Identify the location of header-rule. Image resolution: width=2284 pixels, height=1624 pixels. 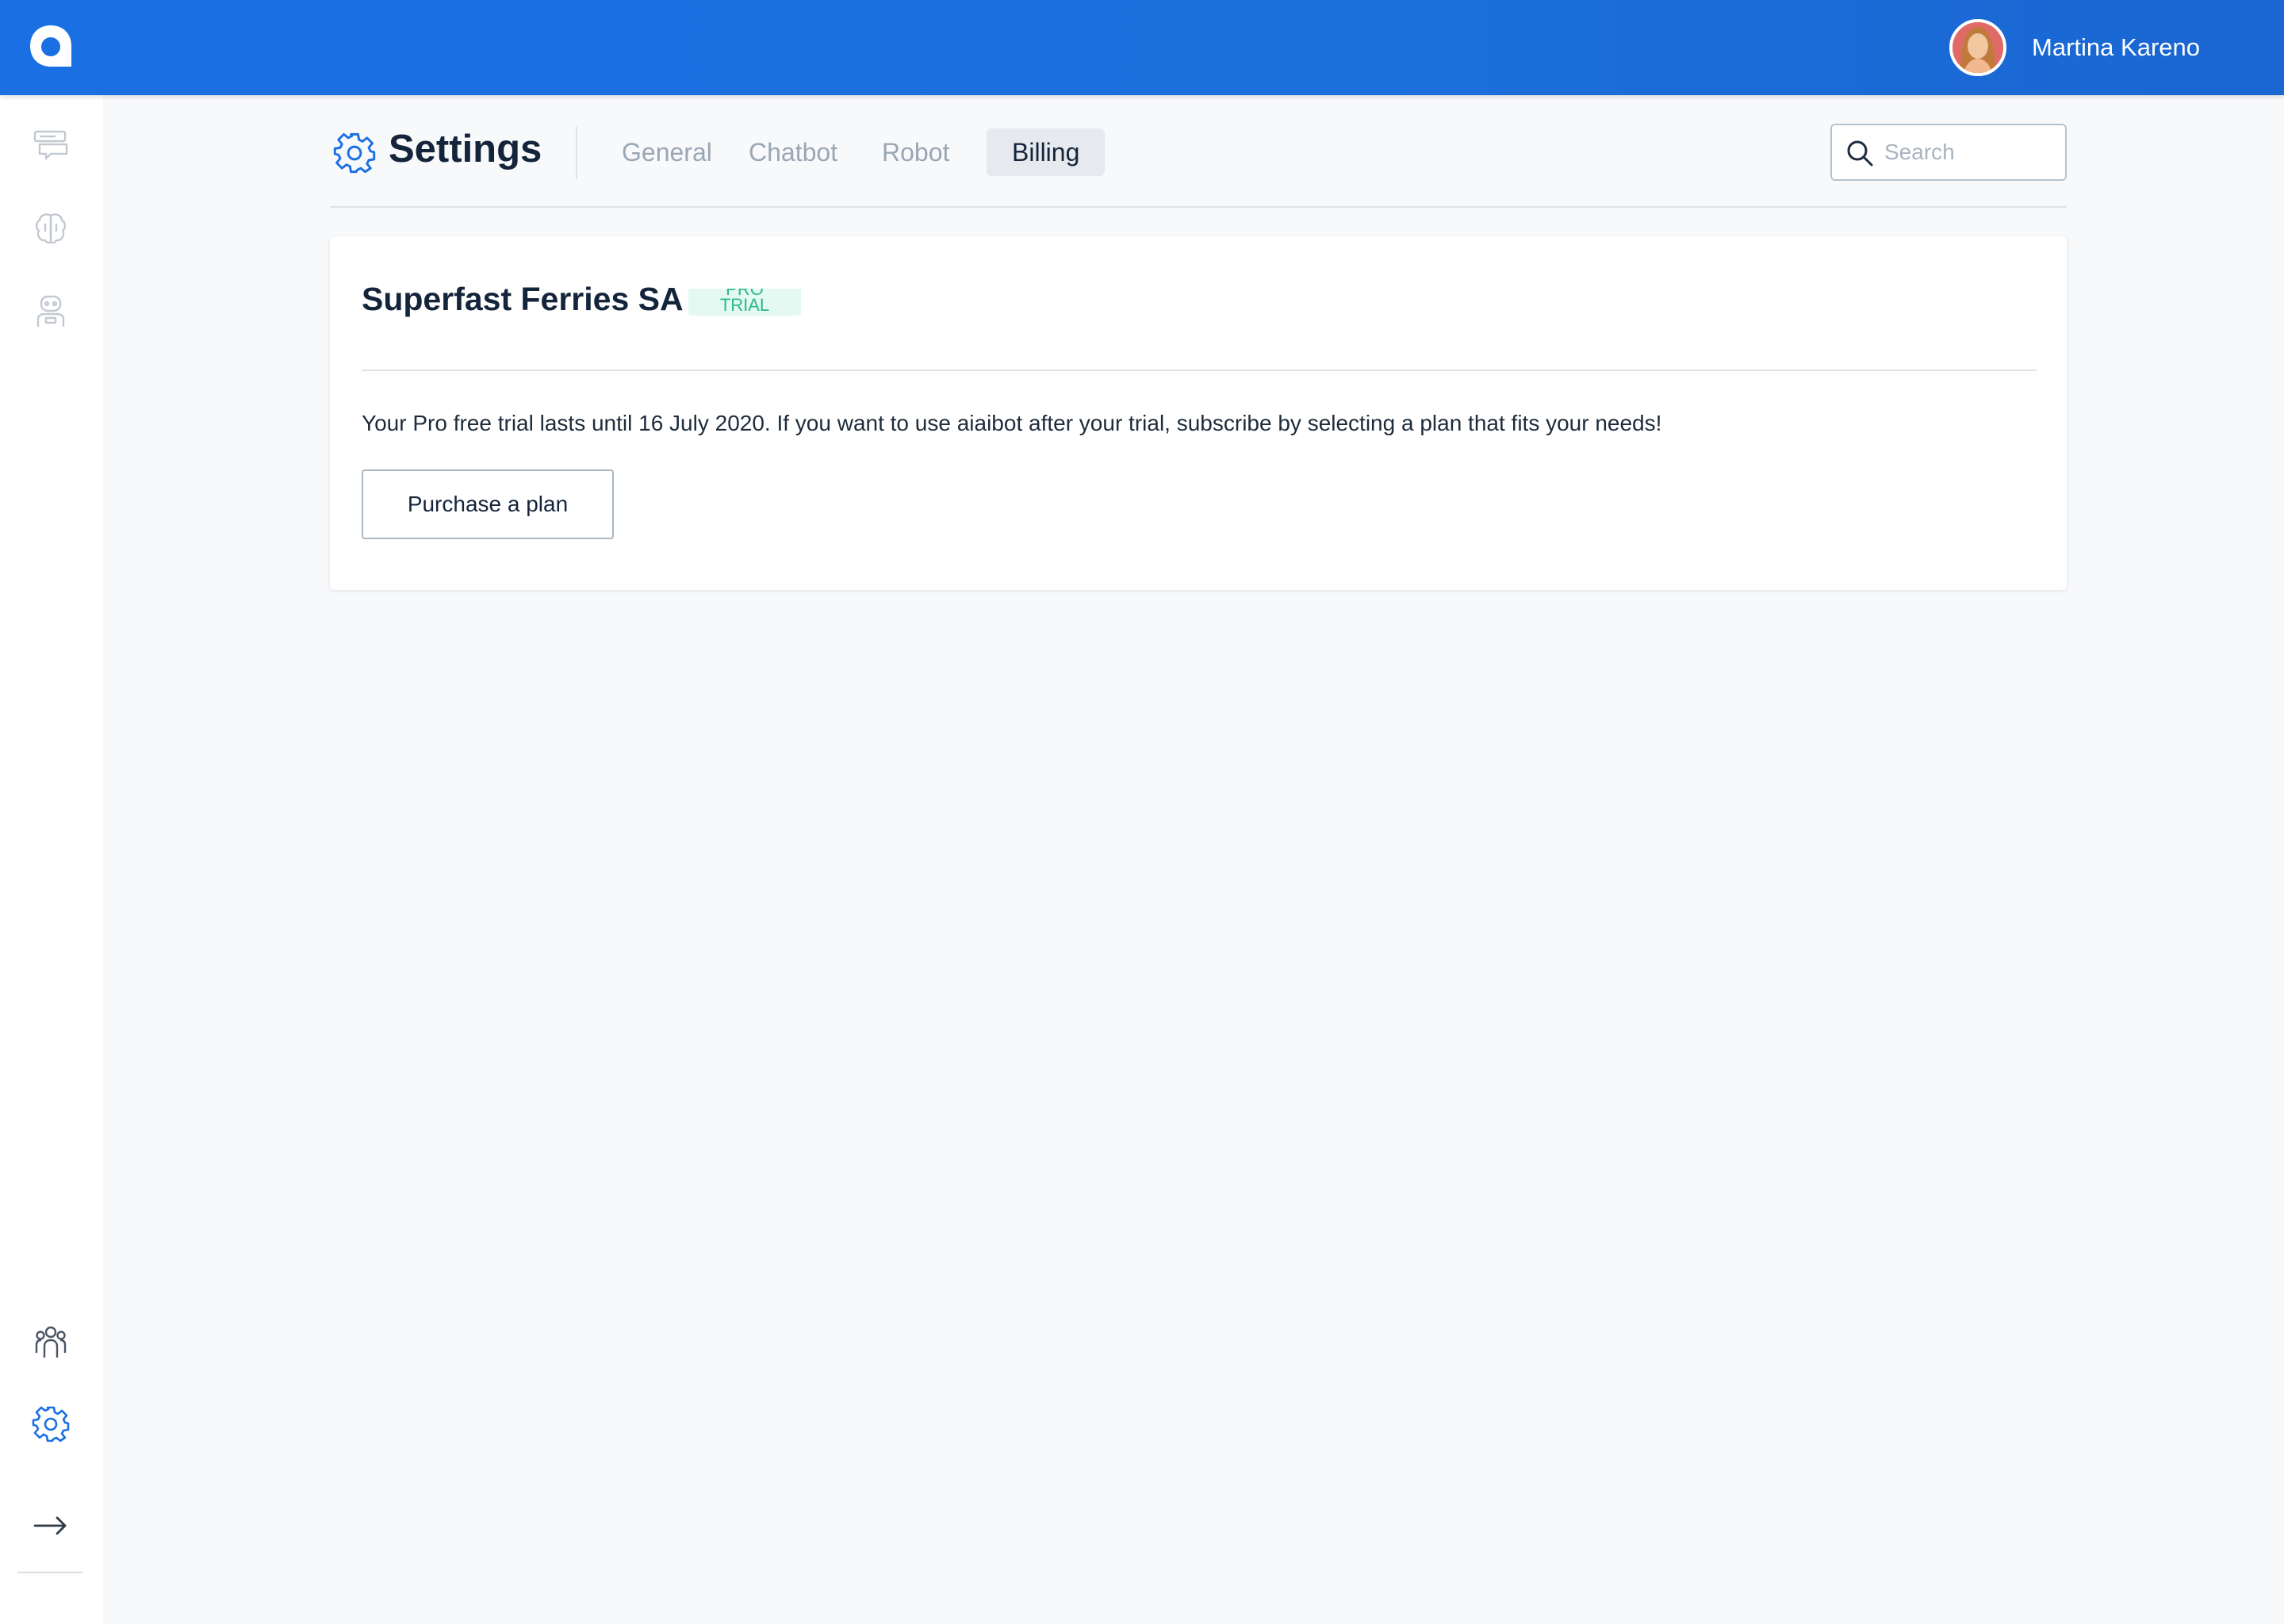
(1198, 207).